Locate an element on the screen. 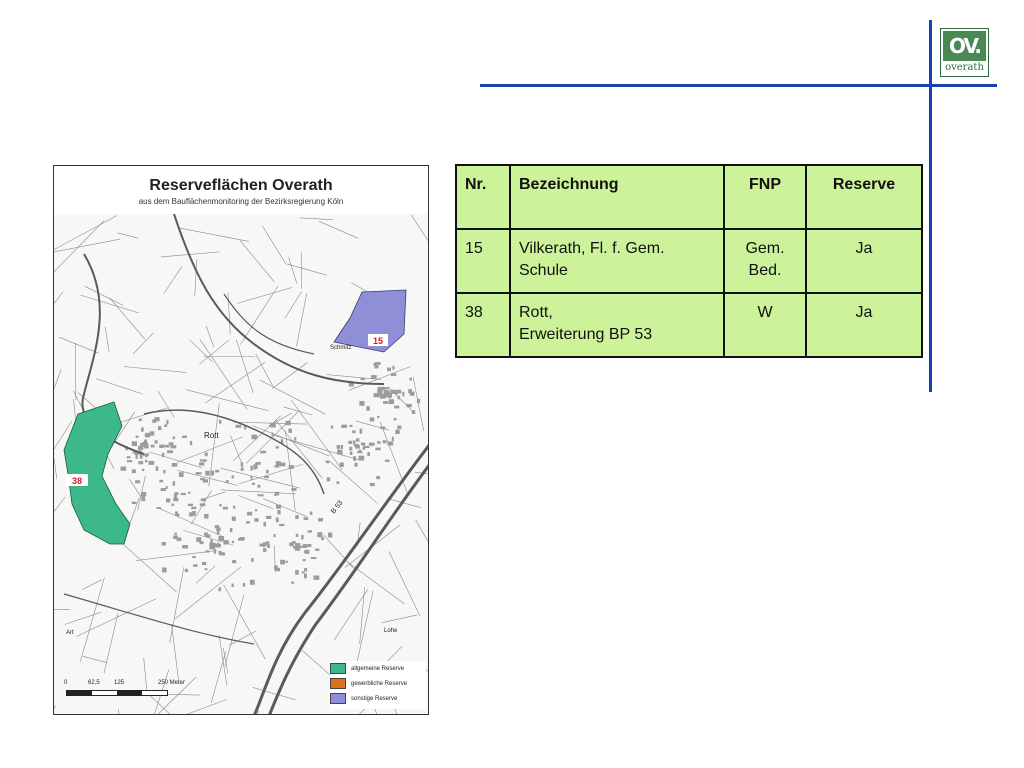  header-bezeichnung: Bezeichnung is located at coordinates (617, 197).